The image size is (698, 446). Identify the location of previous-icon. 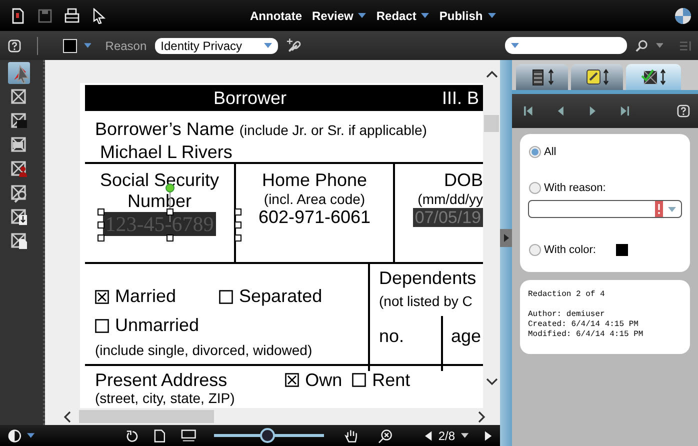
(561, 111).